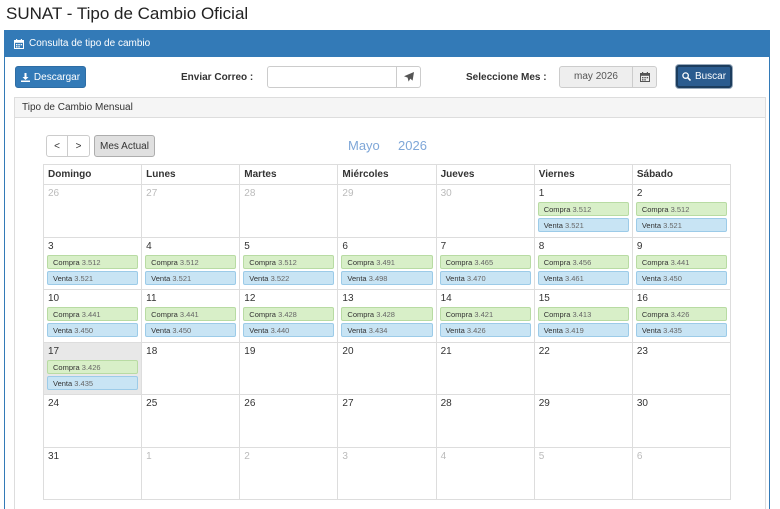  I want to click on day-number: 13, so click(348, 298).